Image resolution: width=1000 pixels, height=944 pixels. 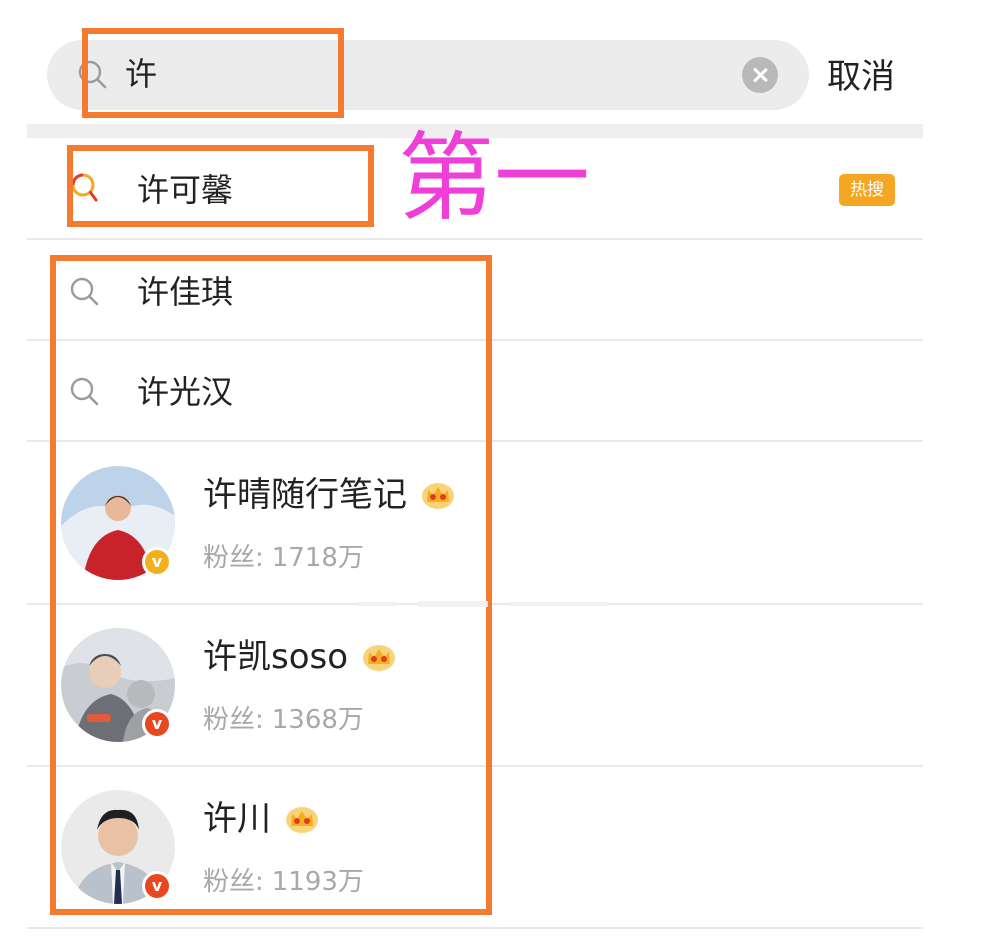 I want to click on fans-count: 粉丝: 1718万, so click(x=283, y=558).